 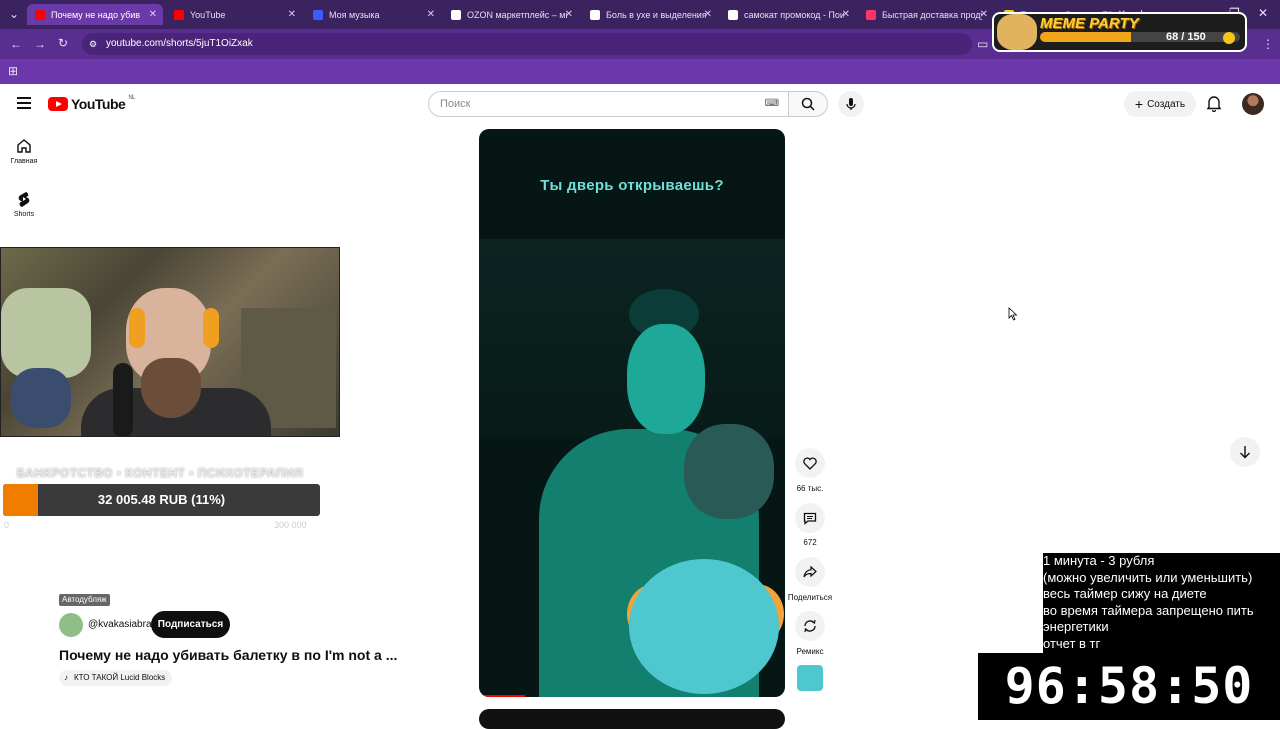 What do you see at coordinates (123, 399) in the screenshot?
I see `microphone` at bounding box center [123, 399].